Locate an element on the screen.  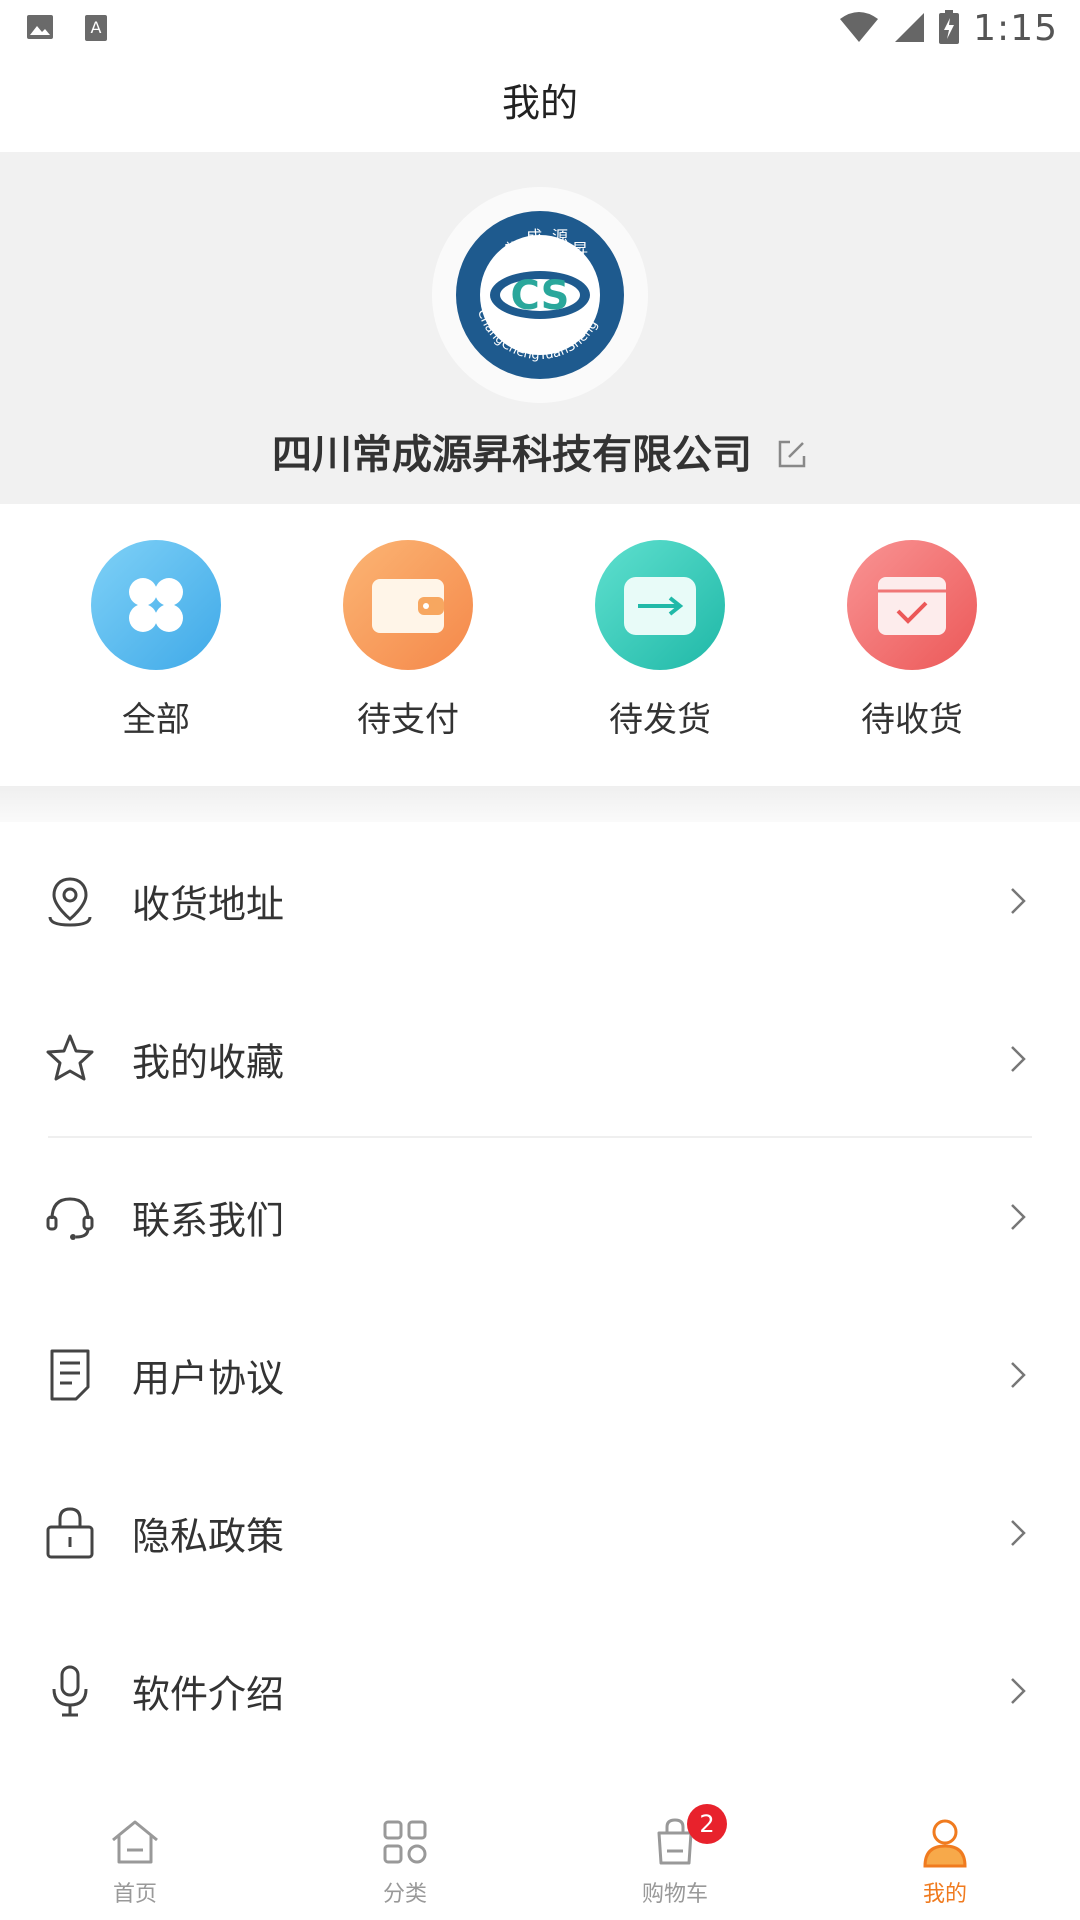
status-time: 1:15 is located at coordinates (1015, 28).